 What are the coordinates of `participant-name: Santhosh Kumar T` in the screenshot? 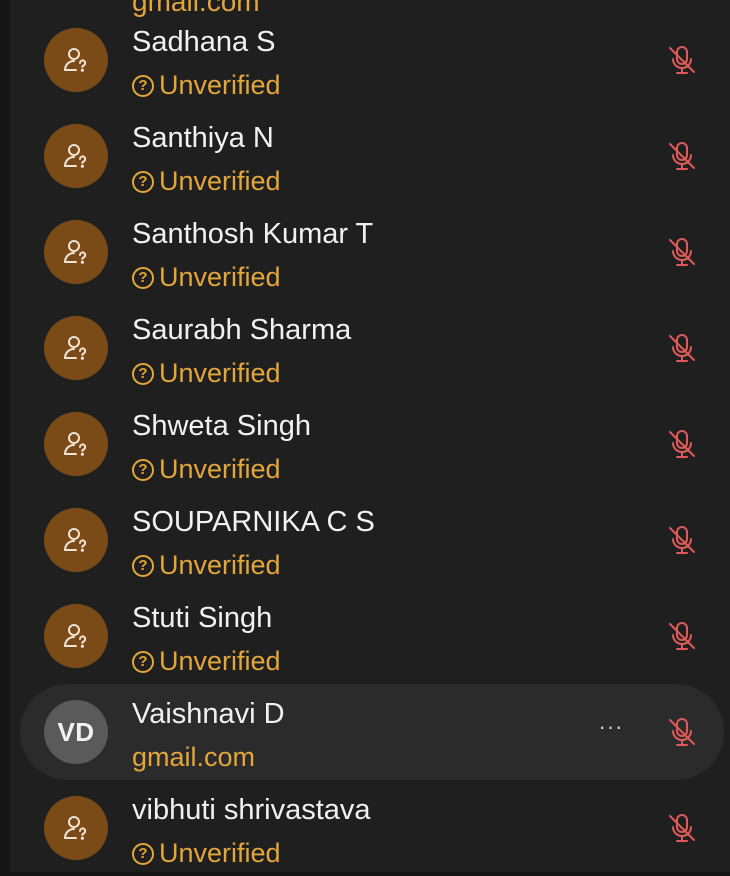 It's located at (253, 234).